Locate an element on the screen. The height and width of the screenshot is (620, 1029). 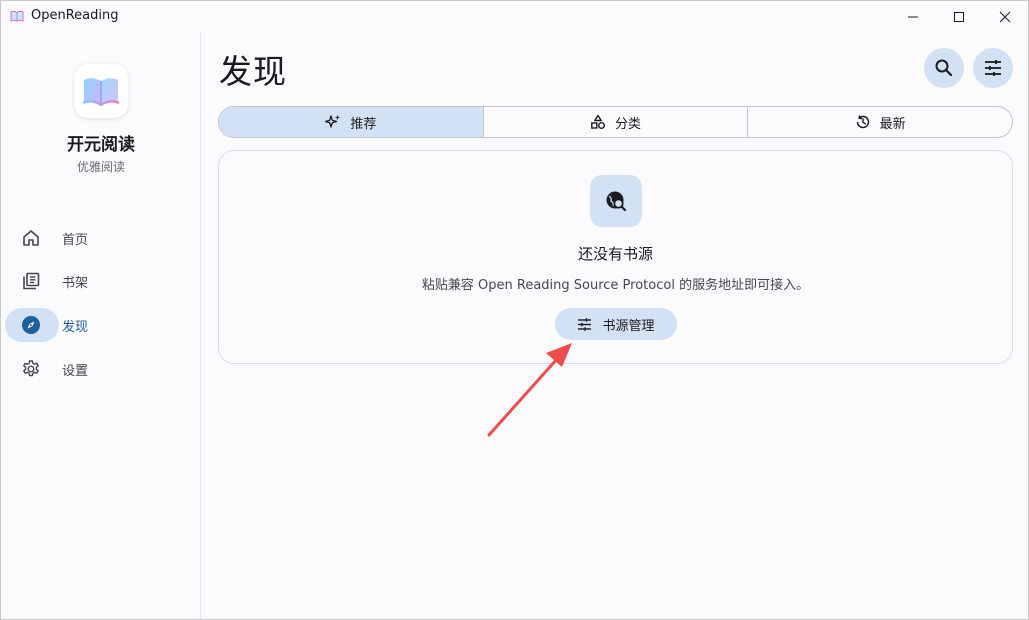
tab-category: 分类 is located at coordinates (616, 122).